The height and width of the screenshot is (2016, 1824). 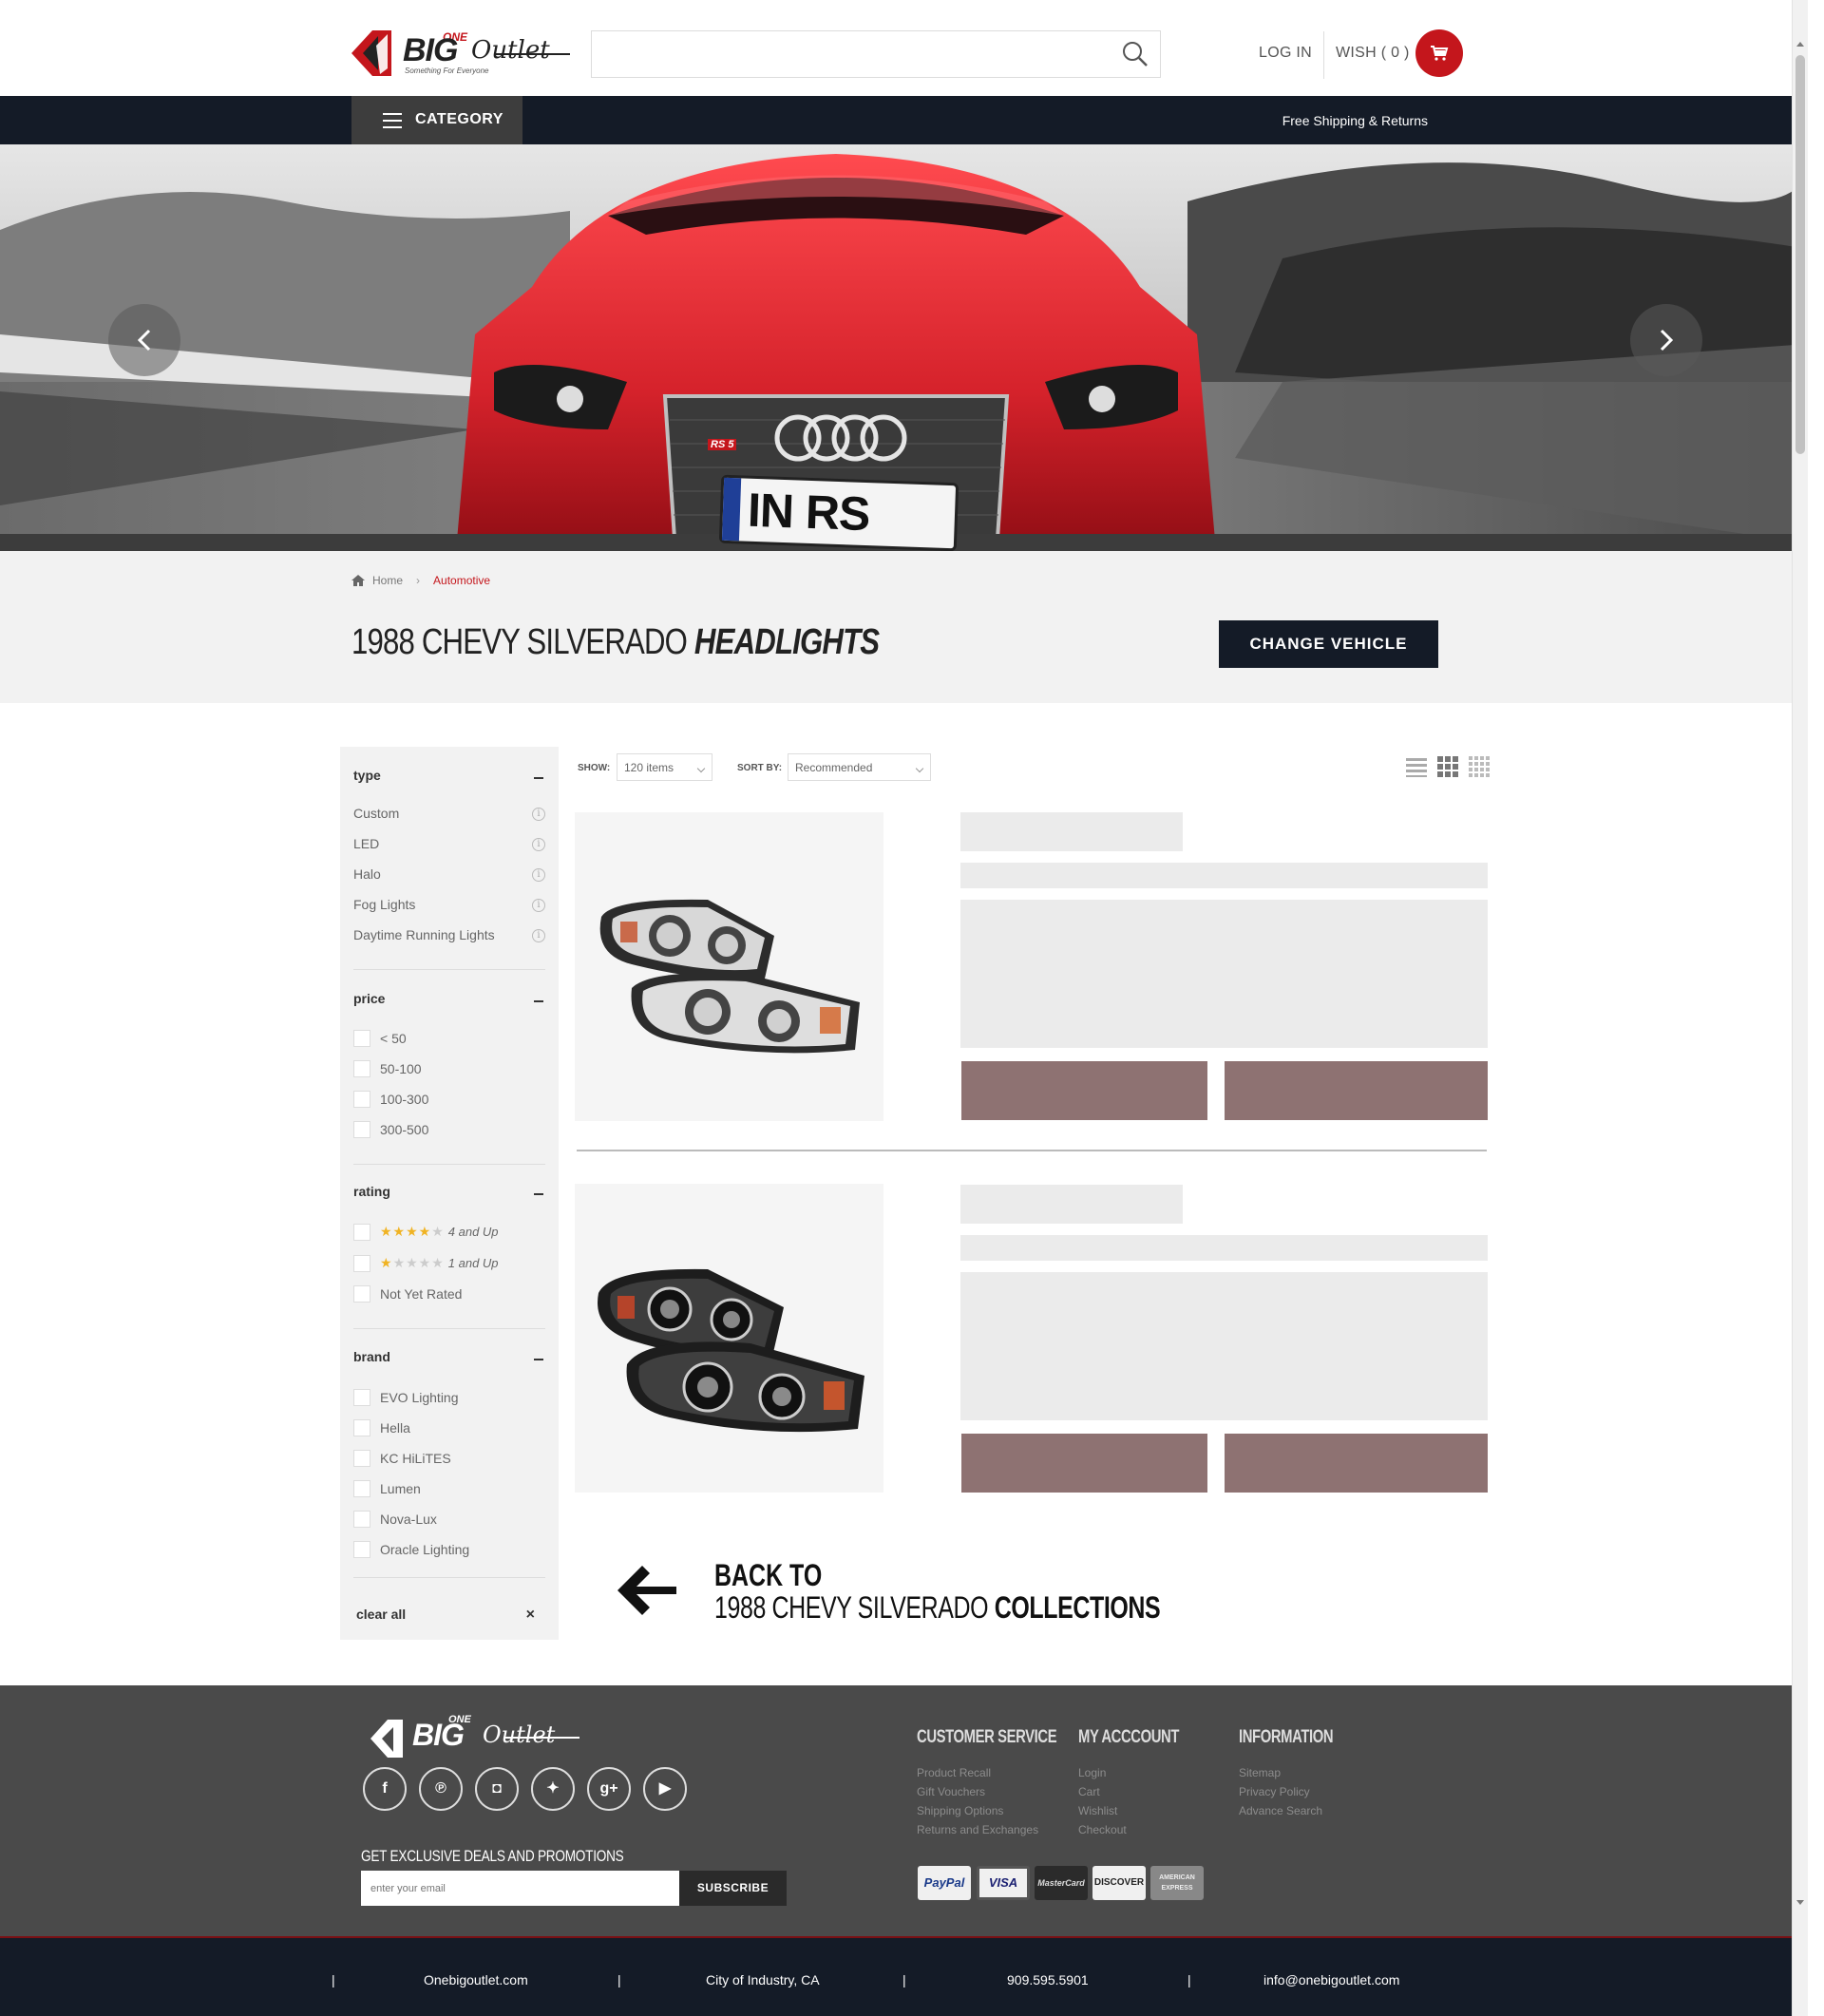 What do you see at coordinates (441, 1789) in the screenshot?
I see `pinterest-icon: ℗` at bounding box center [441, 1789].